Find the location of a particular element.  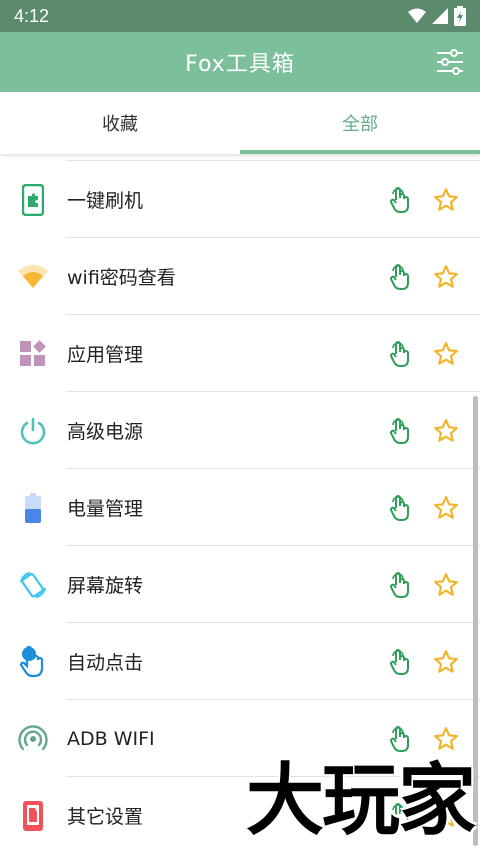

tab-bar: 收藏 全部 is located at coordinates (240, 123).